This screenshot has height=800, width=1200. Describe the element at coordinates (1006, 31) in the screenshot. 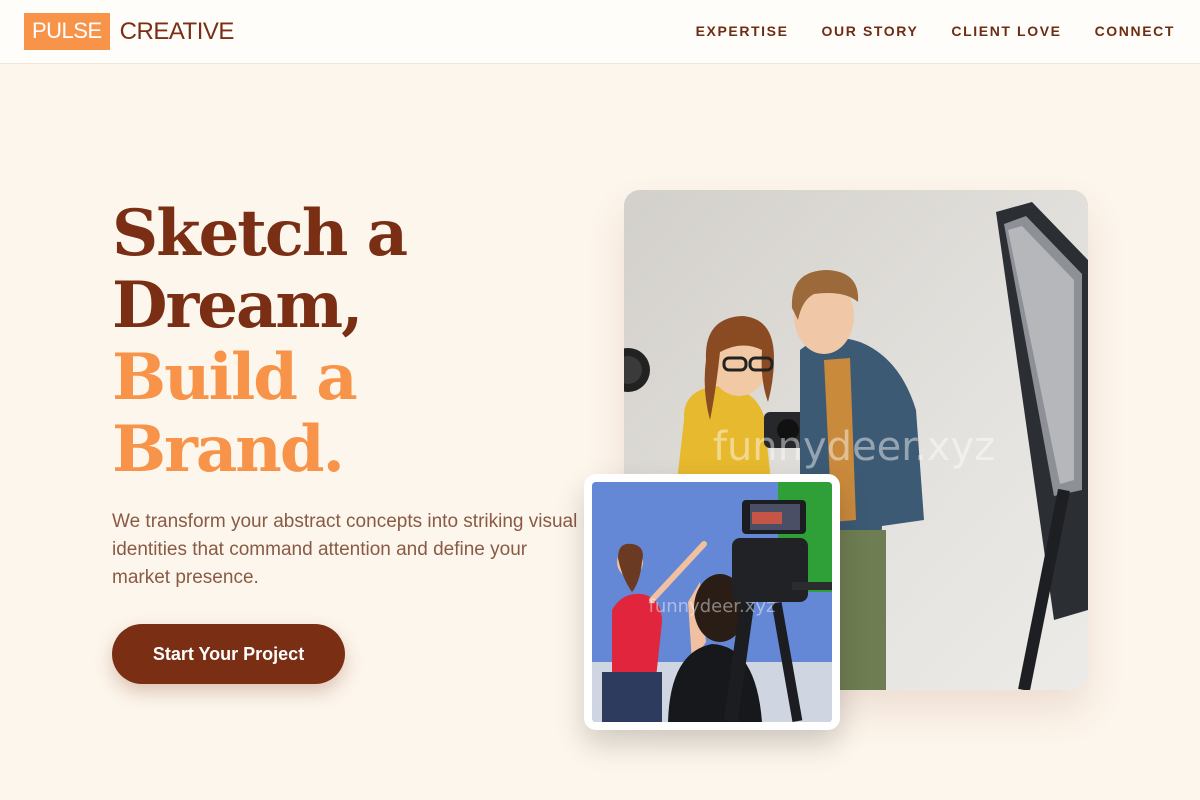

I see `nav-client-love: CLIENT LOVE` at that location.